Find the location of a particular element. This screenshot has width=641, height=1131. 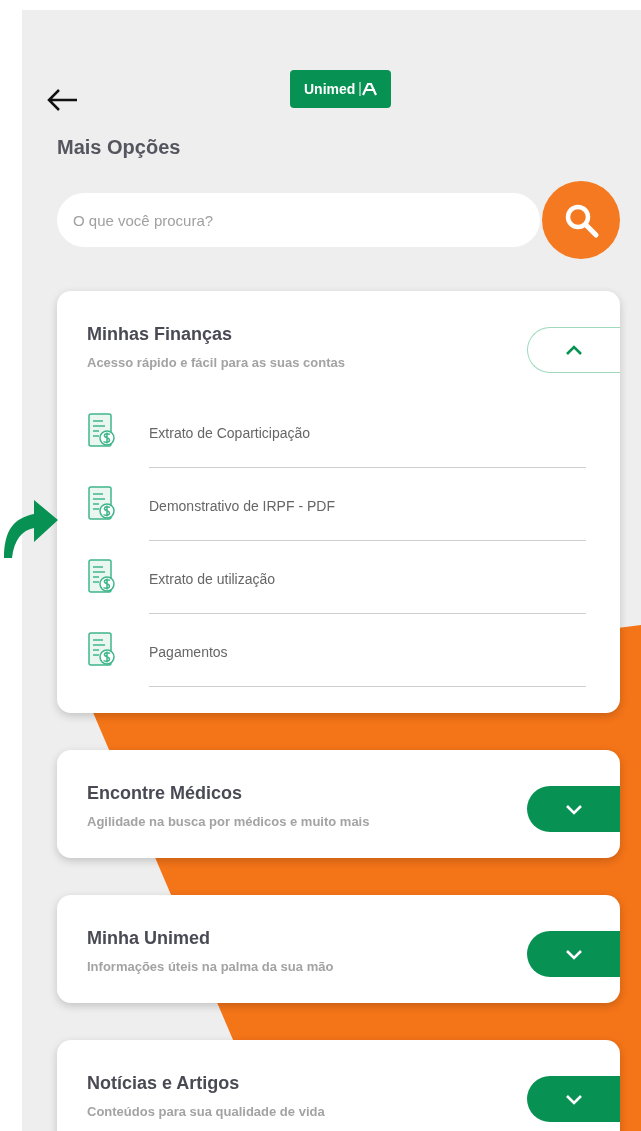

search-field: O que você procura? is located at coordinates (298, 220).